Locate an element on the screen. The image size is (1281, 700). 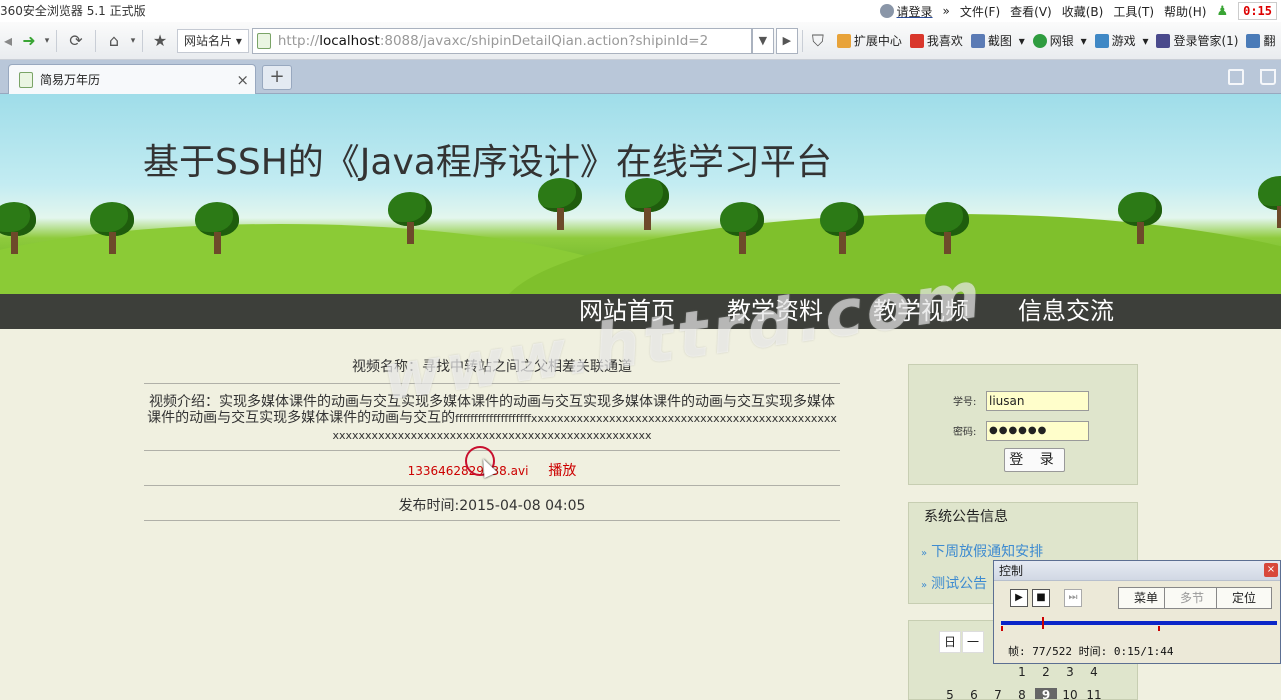
nav-videos: 教学视频 is located at coordinates (921, 311).